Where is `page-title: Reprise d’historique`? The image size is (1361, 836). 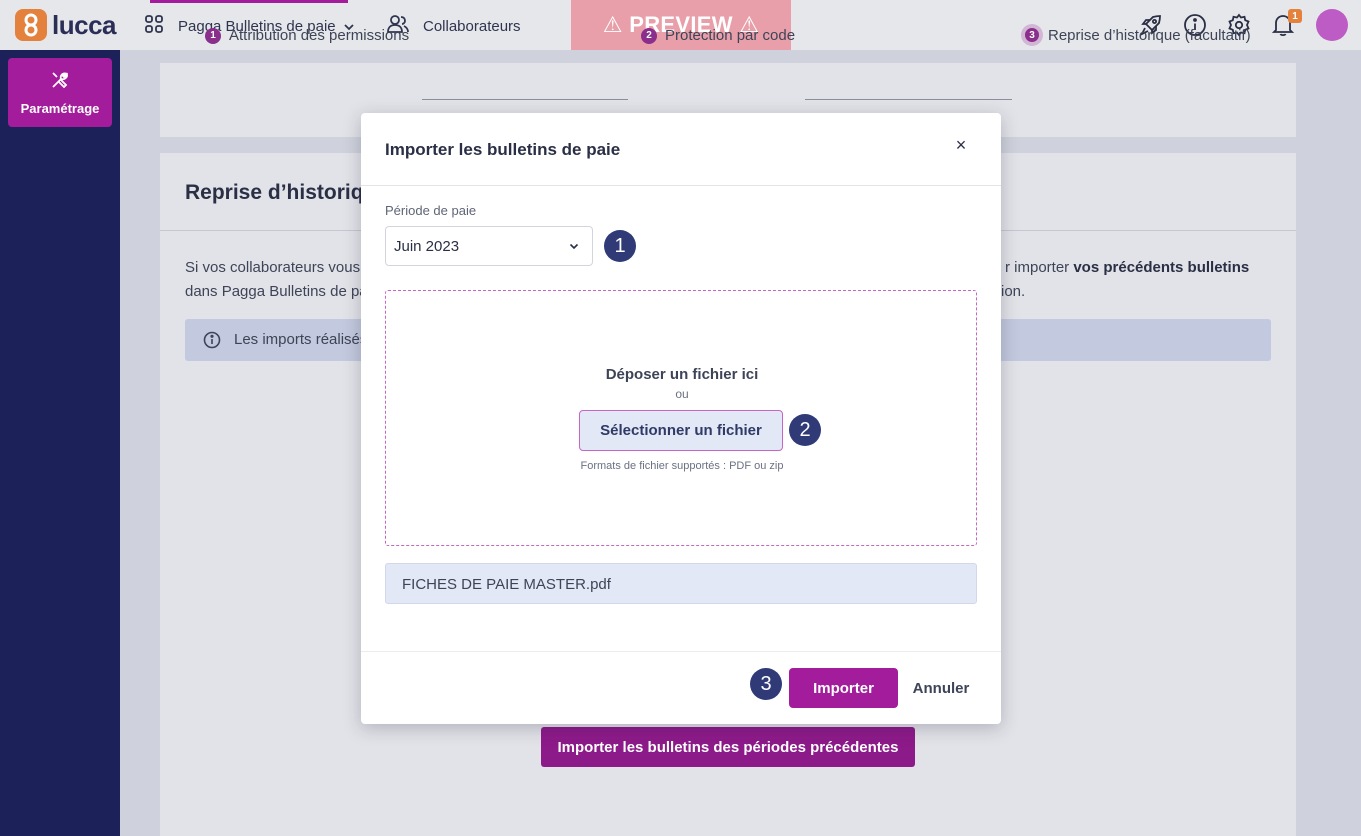 page-title: Reprise d’historique is located at coordinates (287, 192).